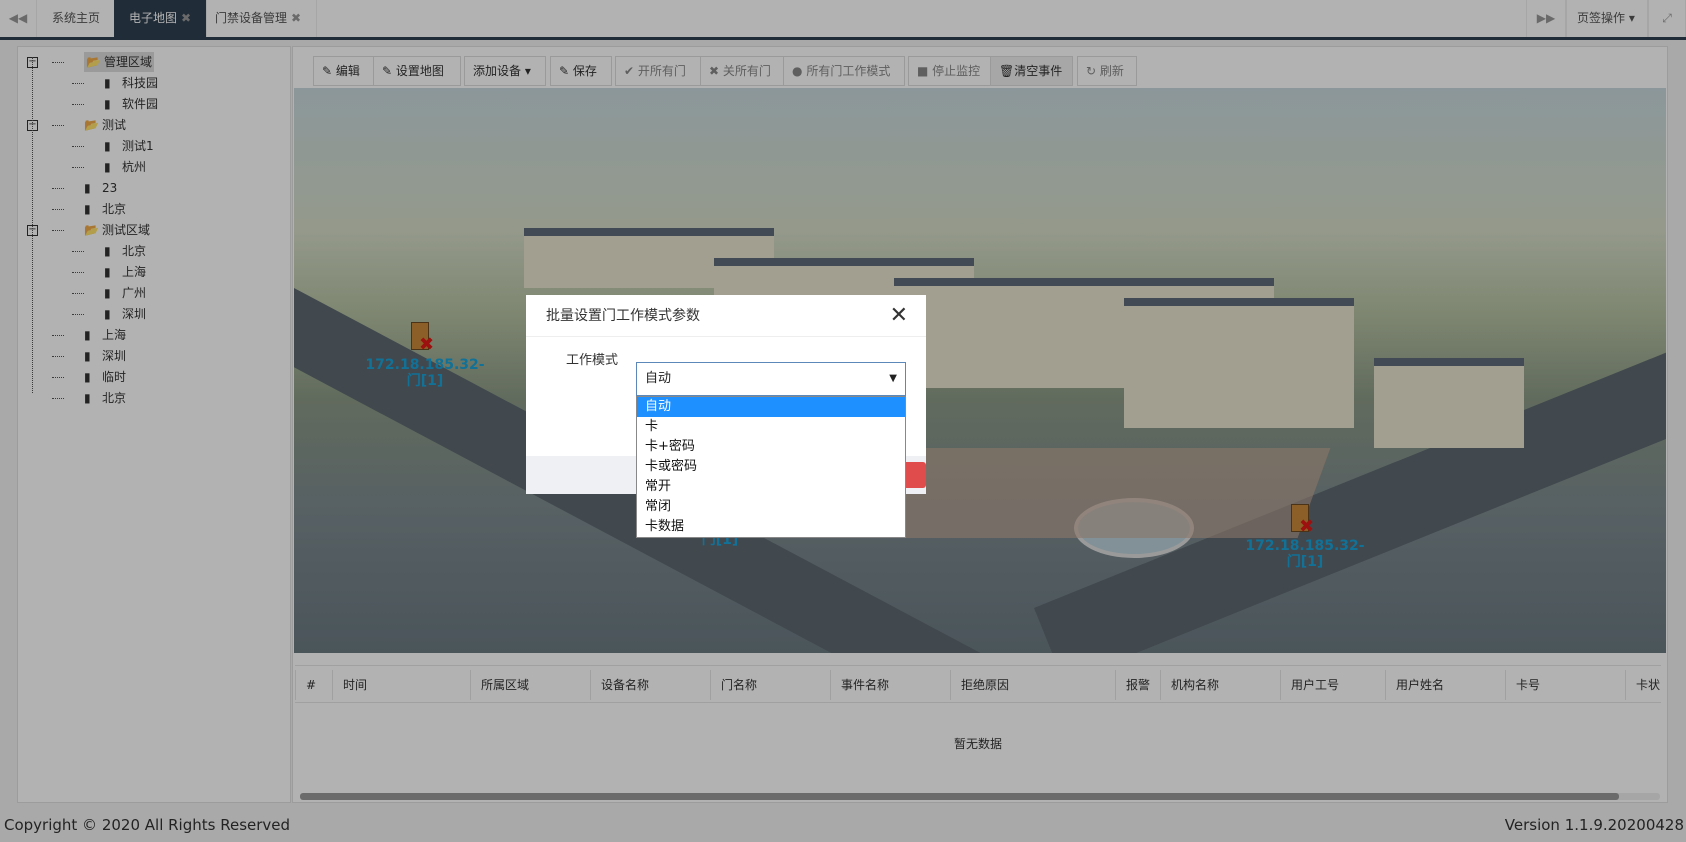  What do you see at coordinates (899, 315) in the screenshot?
I see `close-icon: ✕` at bounding box center [899, 315].